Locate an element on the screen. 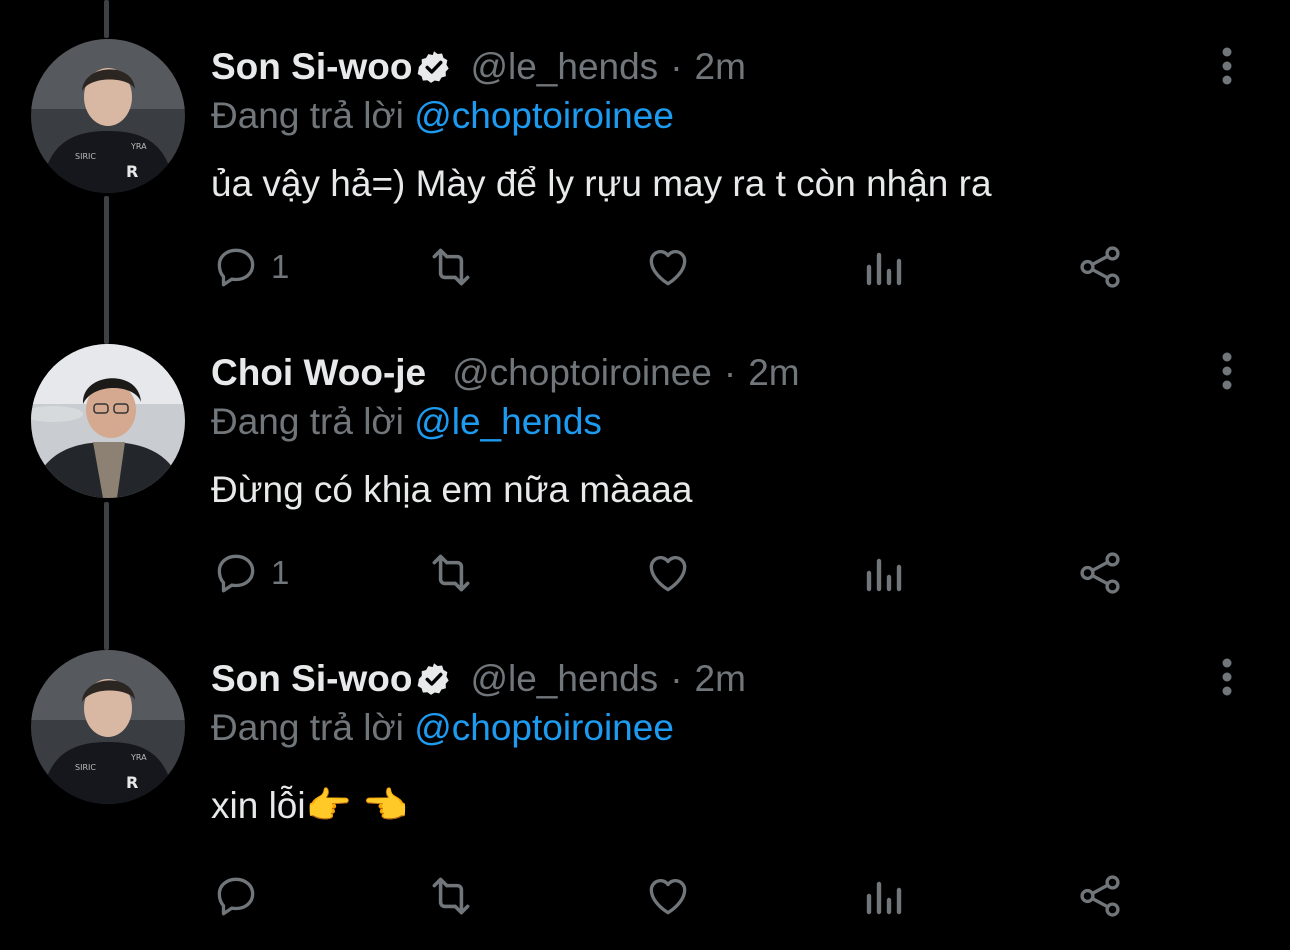 The image size is (1290, 950). mention-link: @le_hends is located at coordinates (508, 421).